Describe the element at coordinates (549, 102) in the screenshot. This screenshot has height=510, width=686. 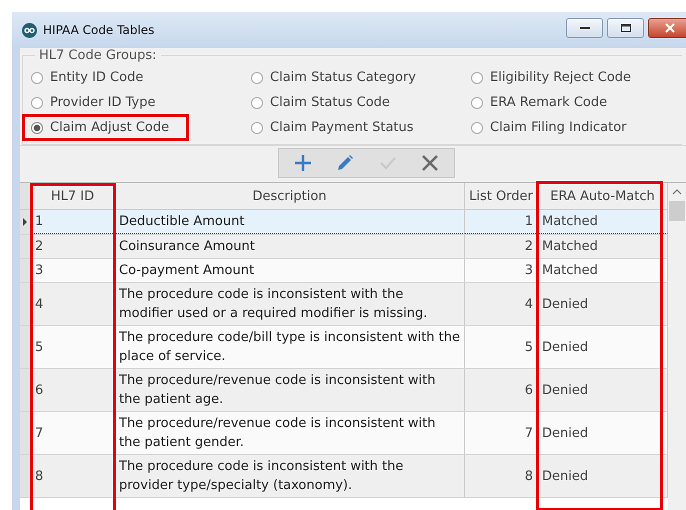
I see `radio-label: ERA Remark Code` at that location.